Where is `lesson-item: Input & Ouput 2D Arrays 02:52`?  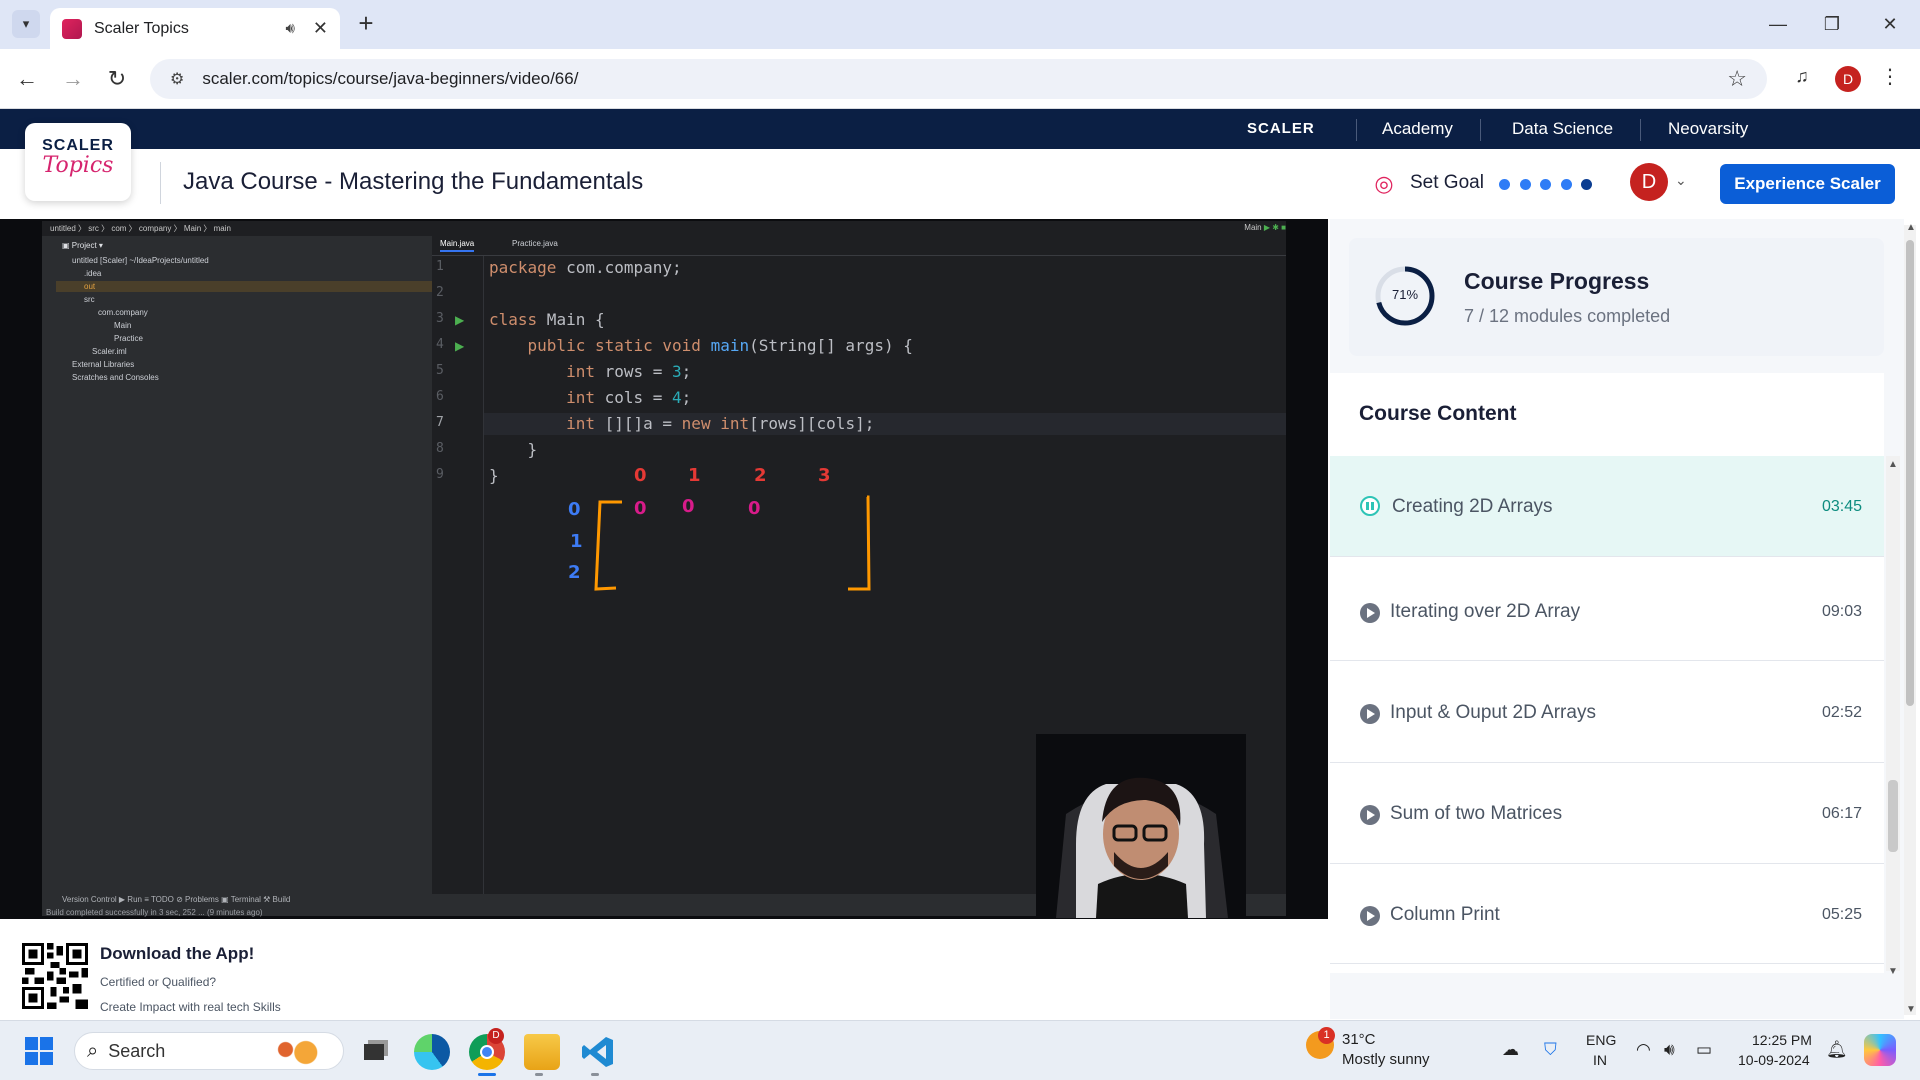
lesson-item: Input & Ouput 2D Arrays 02:52 is located at coordinates (1607, 712).